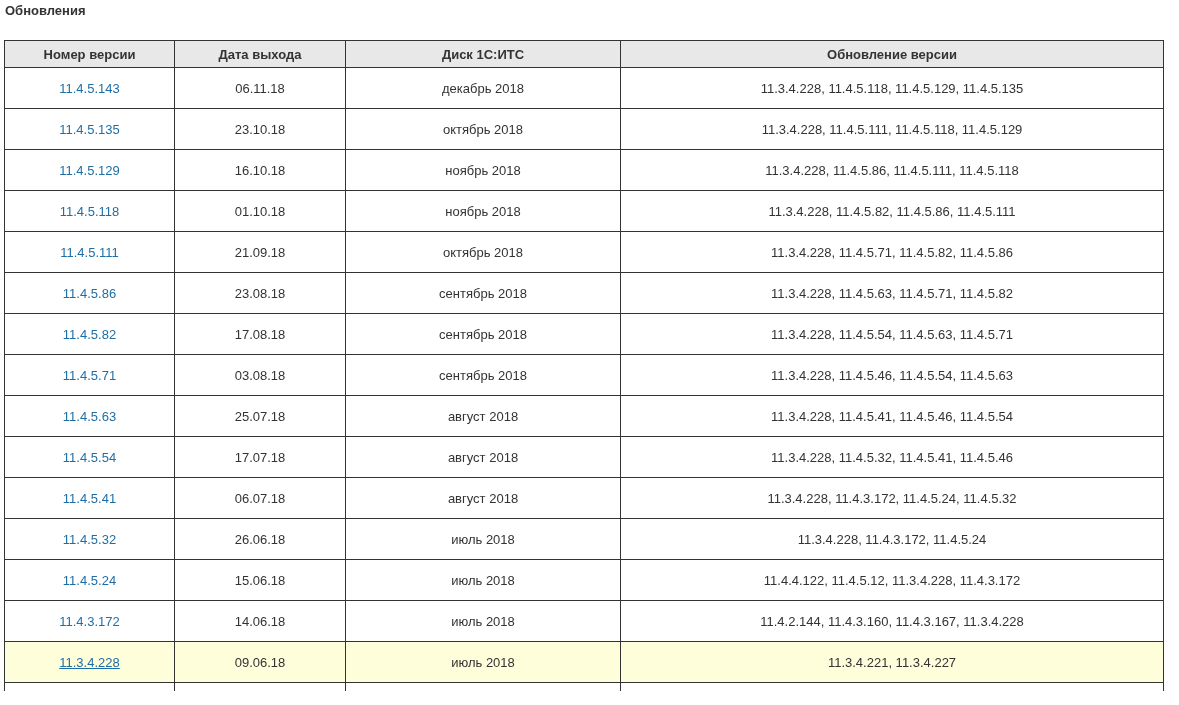 The image size is (1179, 705). I want to click on table-cell: 11.3.4.228, 11.4.5.54, 11.4.5.63, 11.4.5.71, so click(892, 334).